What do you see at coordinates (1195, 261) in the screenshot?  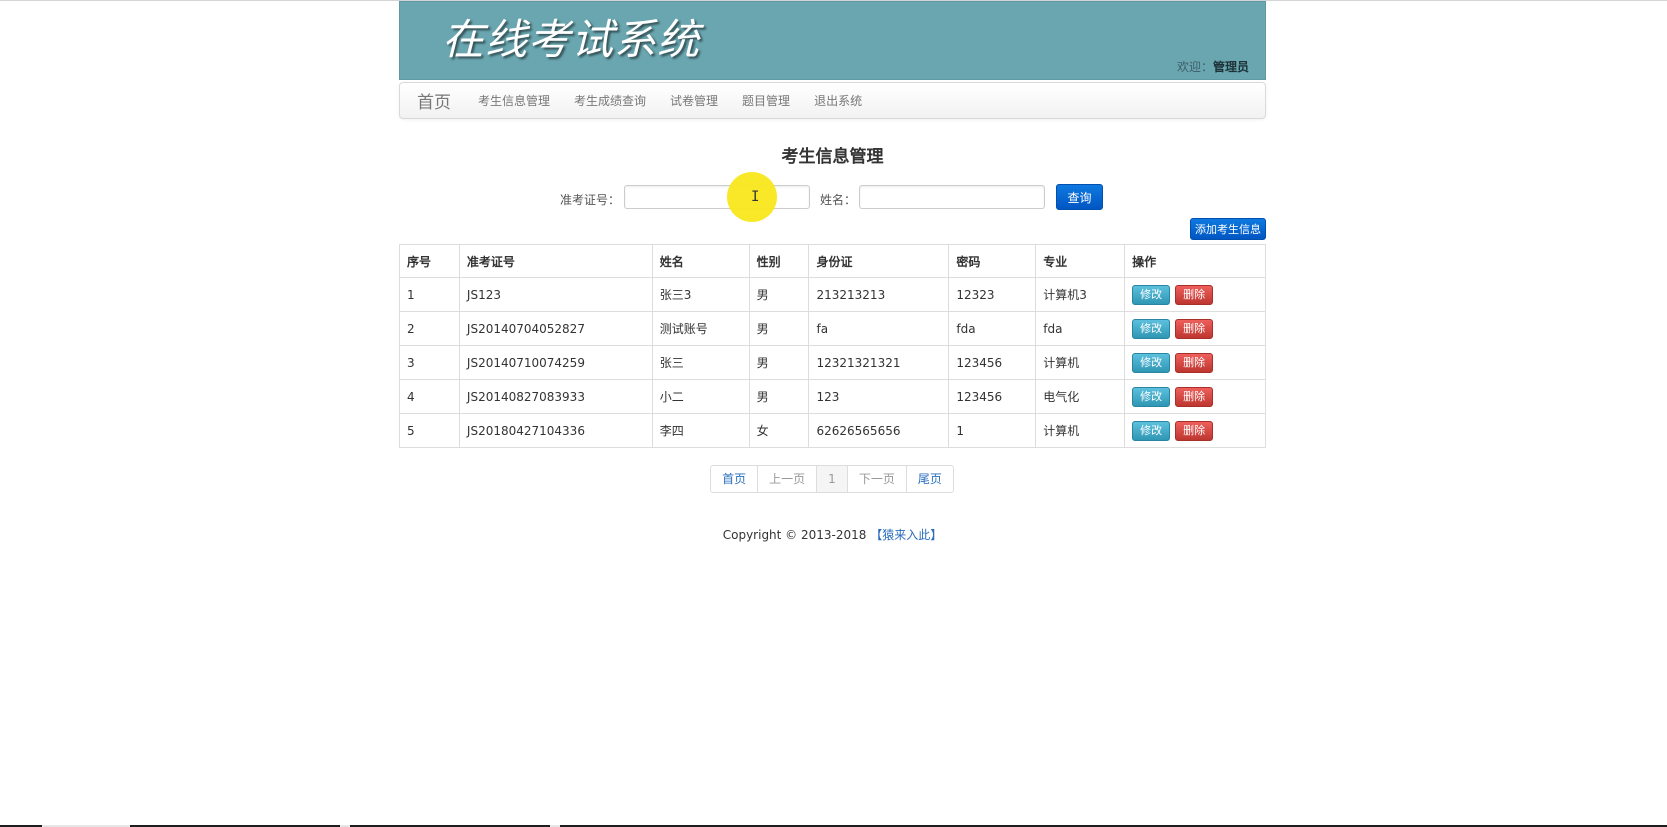 I see `column-header-actions: 操作` at bounding box center [1195, 261].